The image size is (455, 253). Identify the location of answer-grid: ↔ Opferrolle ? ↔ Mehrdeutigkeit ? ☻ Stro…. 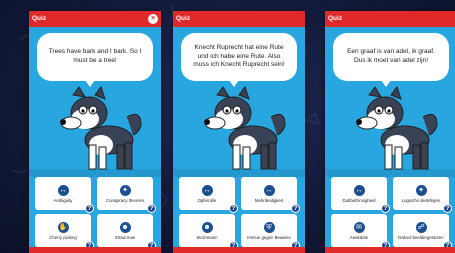
(239, 213).